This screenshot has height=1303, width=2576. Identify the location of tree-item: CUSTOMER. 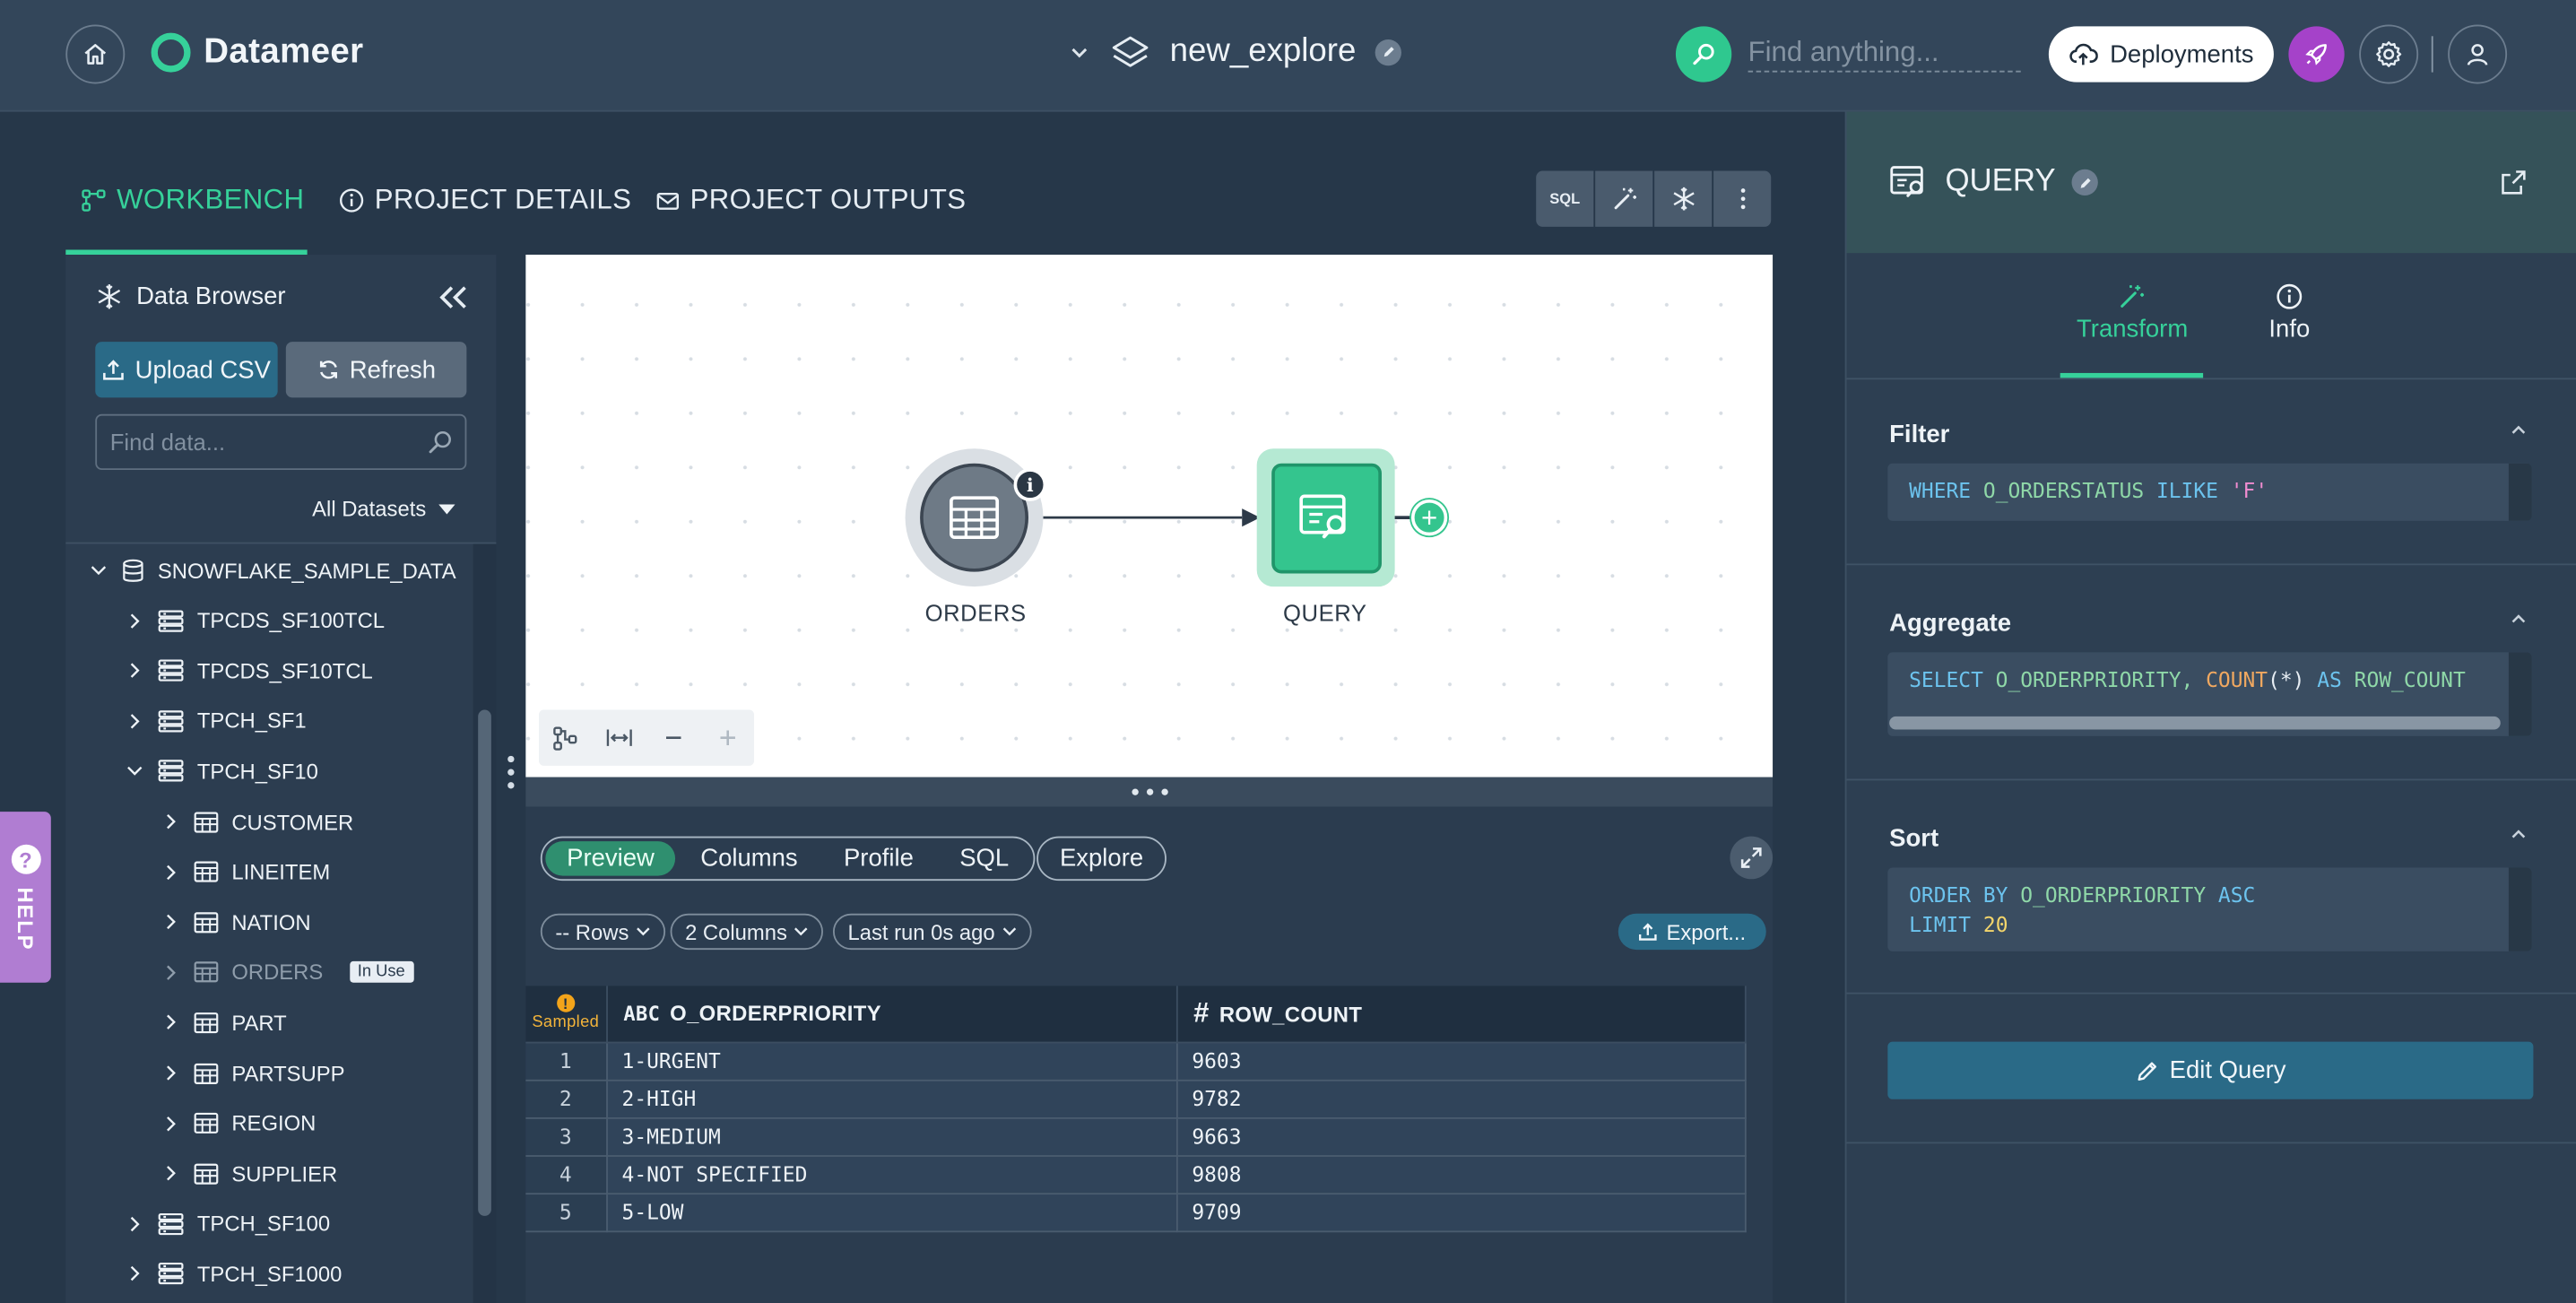
(257, 822).